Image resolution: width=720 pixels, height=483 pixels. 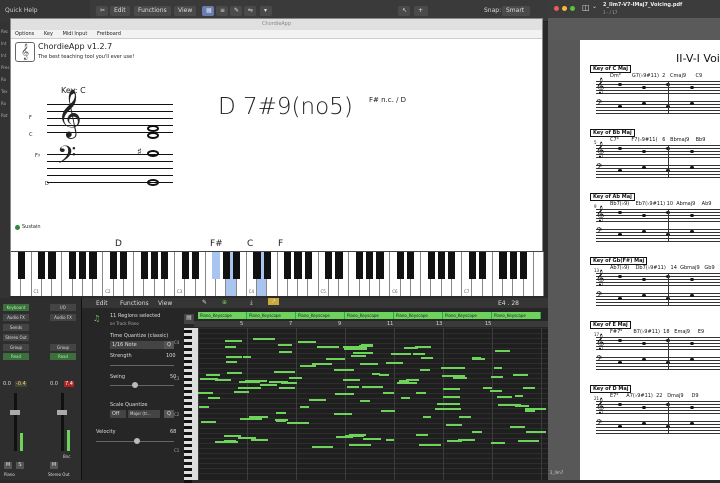 What do you see at coordinates (142, 365) in the screenshot?
I see `strength-slider` at bounding box center [142, 365].